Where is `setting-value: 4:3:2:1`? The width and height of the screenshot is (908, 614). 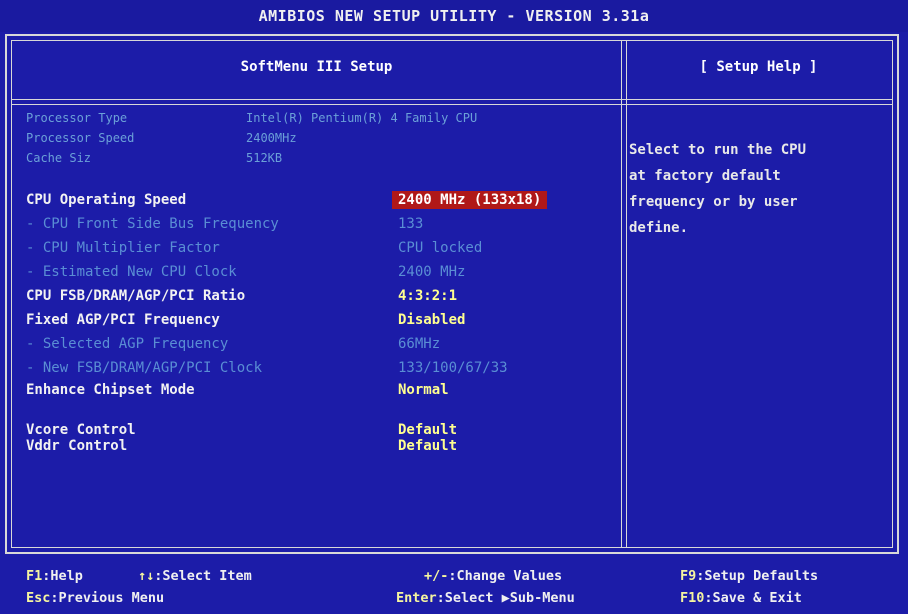 setting-value: 4:3:2:1 is located at coordinates (427, 296).